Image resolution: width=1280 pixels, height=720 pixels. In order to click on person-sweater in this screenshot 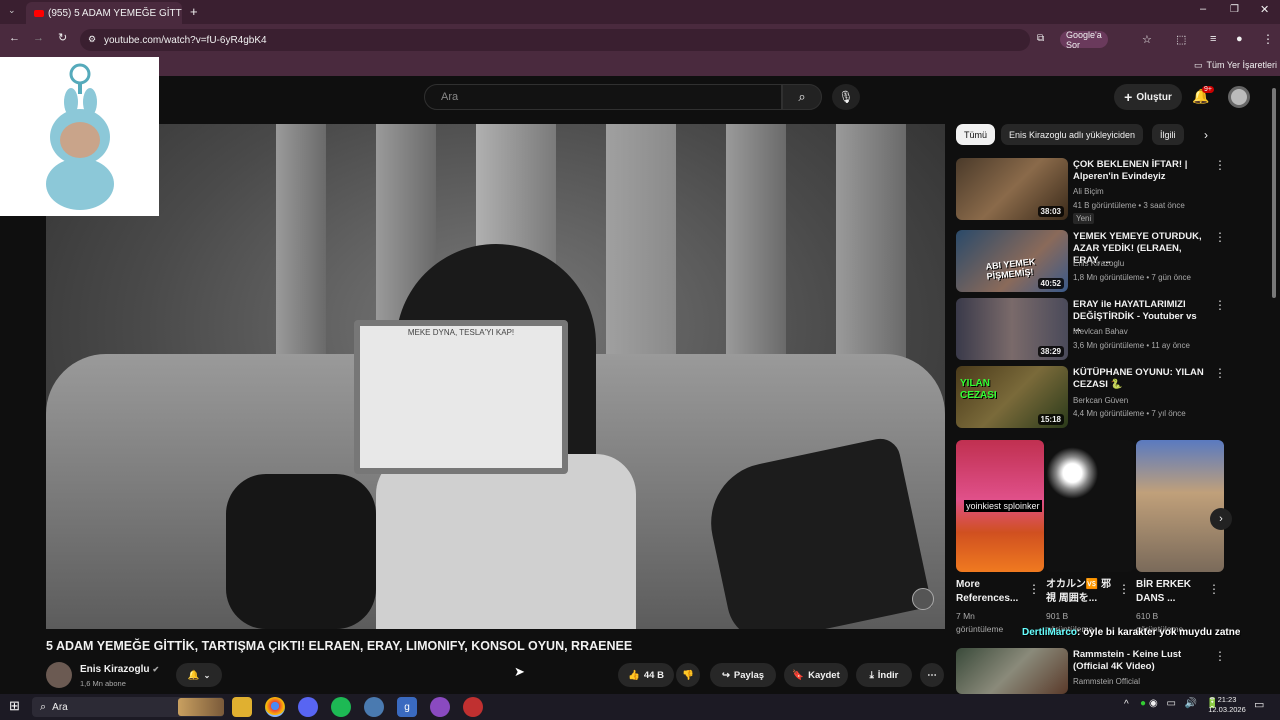, I will do `click(506, 541)`.